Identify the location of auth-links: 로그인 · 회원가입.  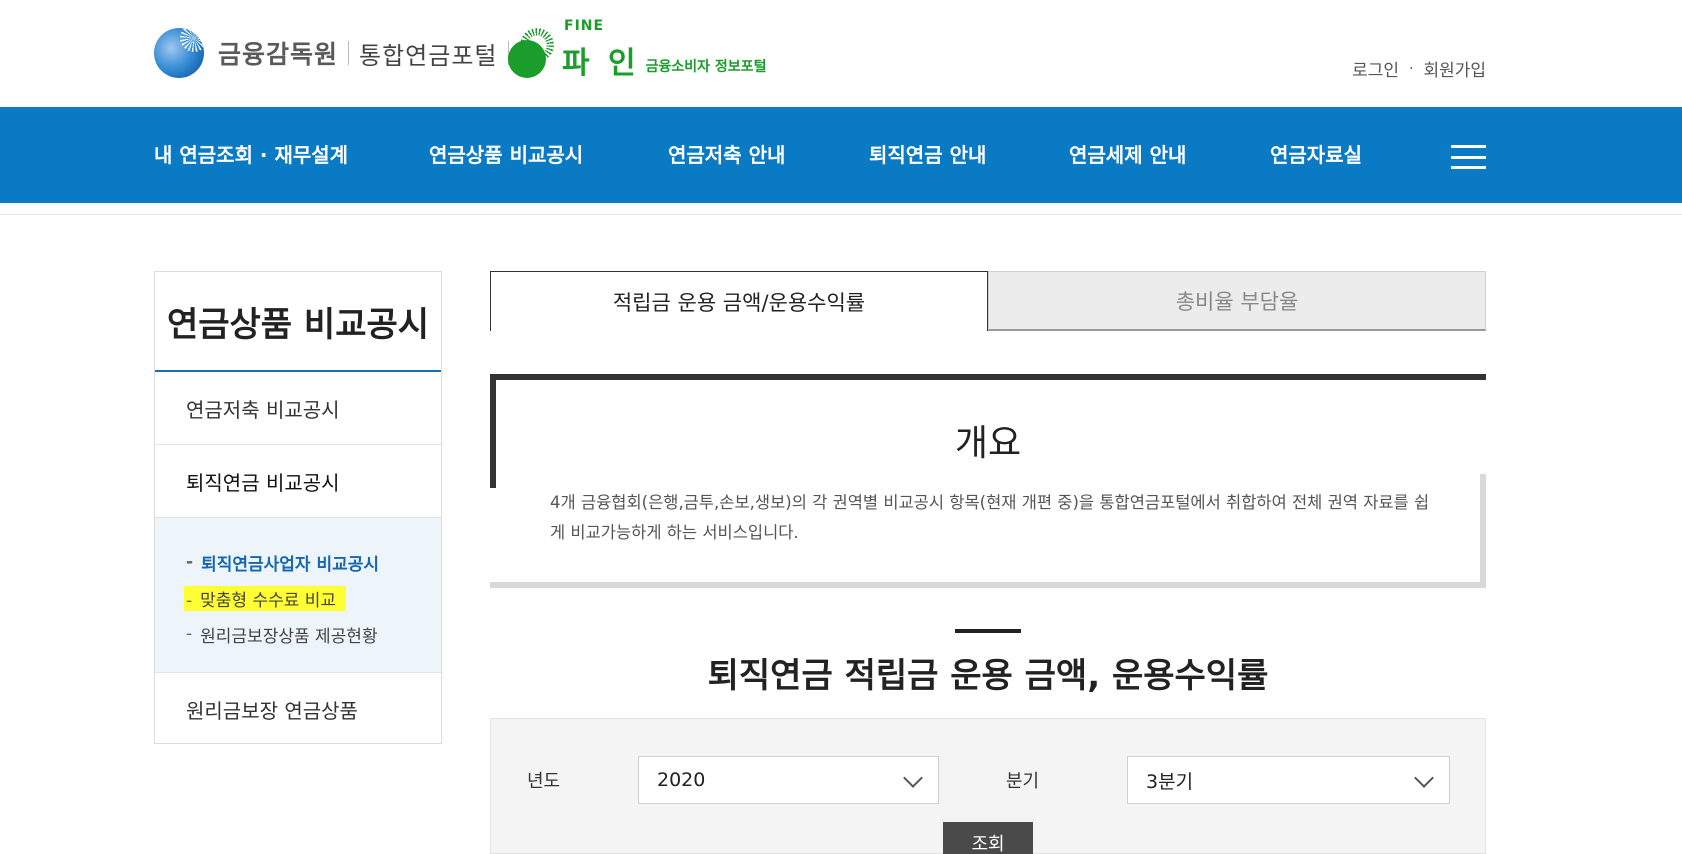
(1419, 69).